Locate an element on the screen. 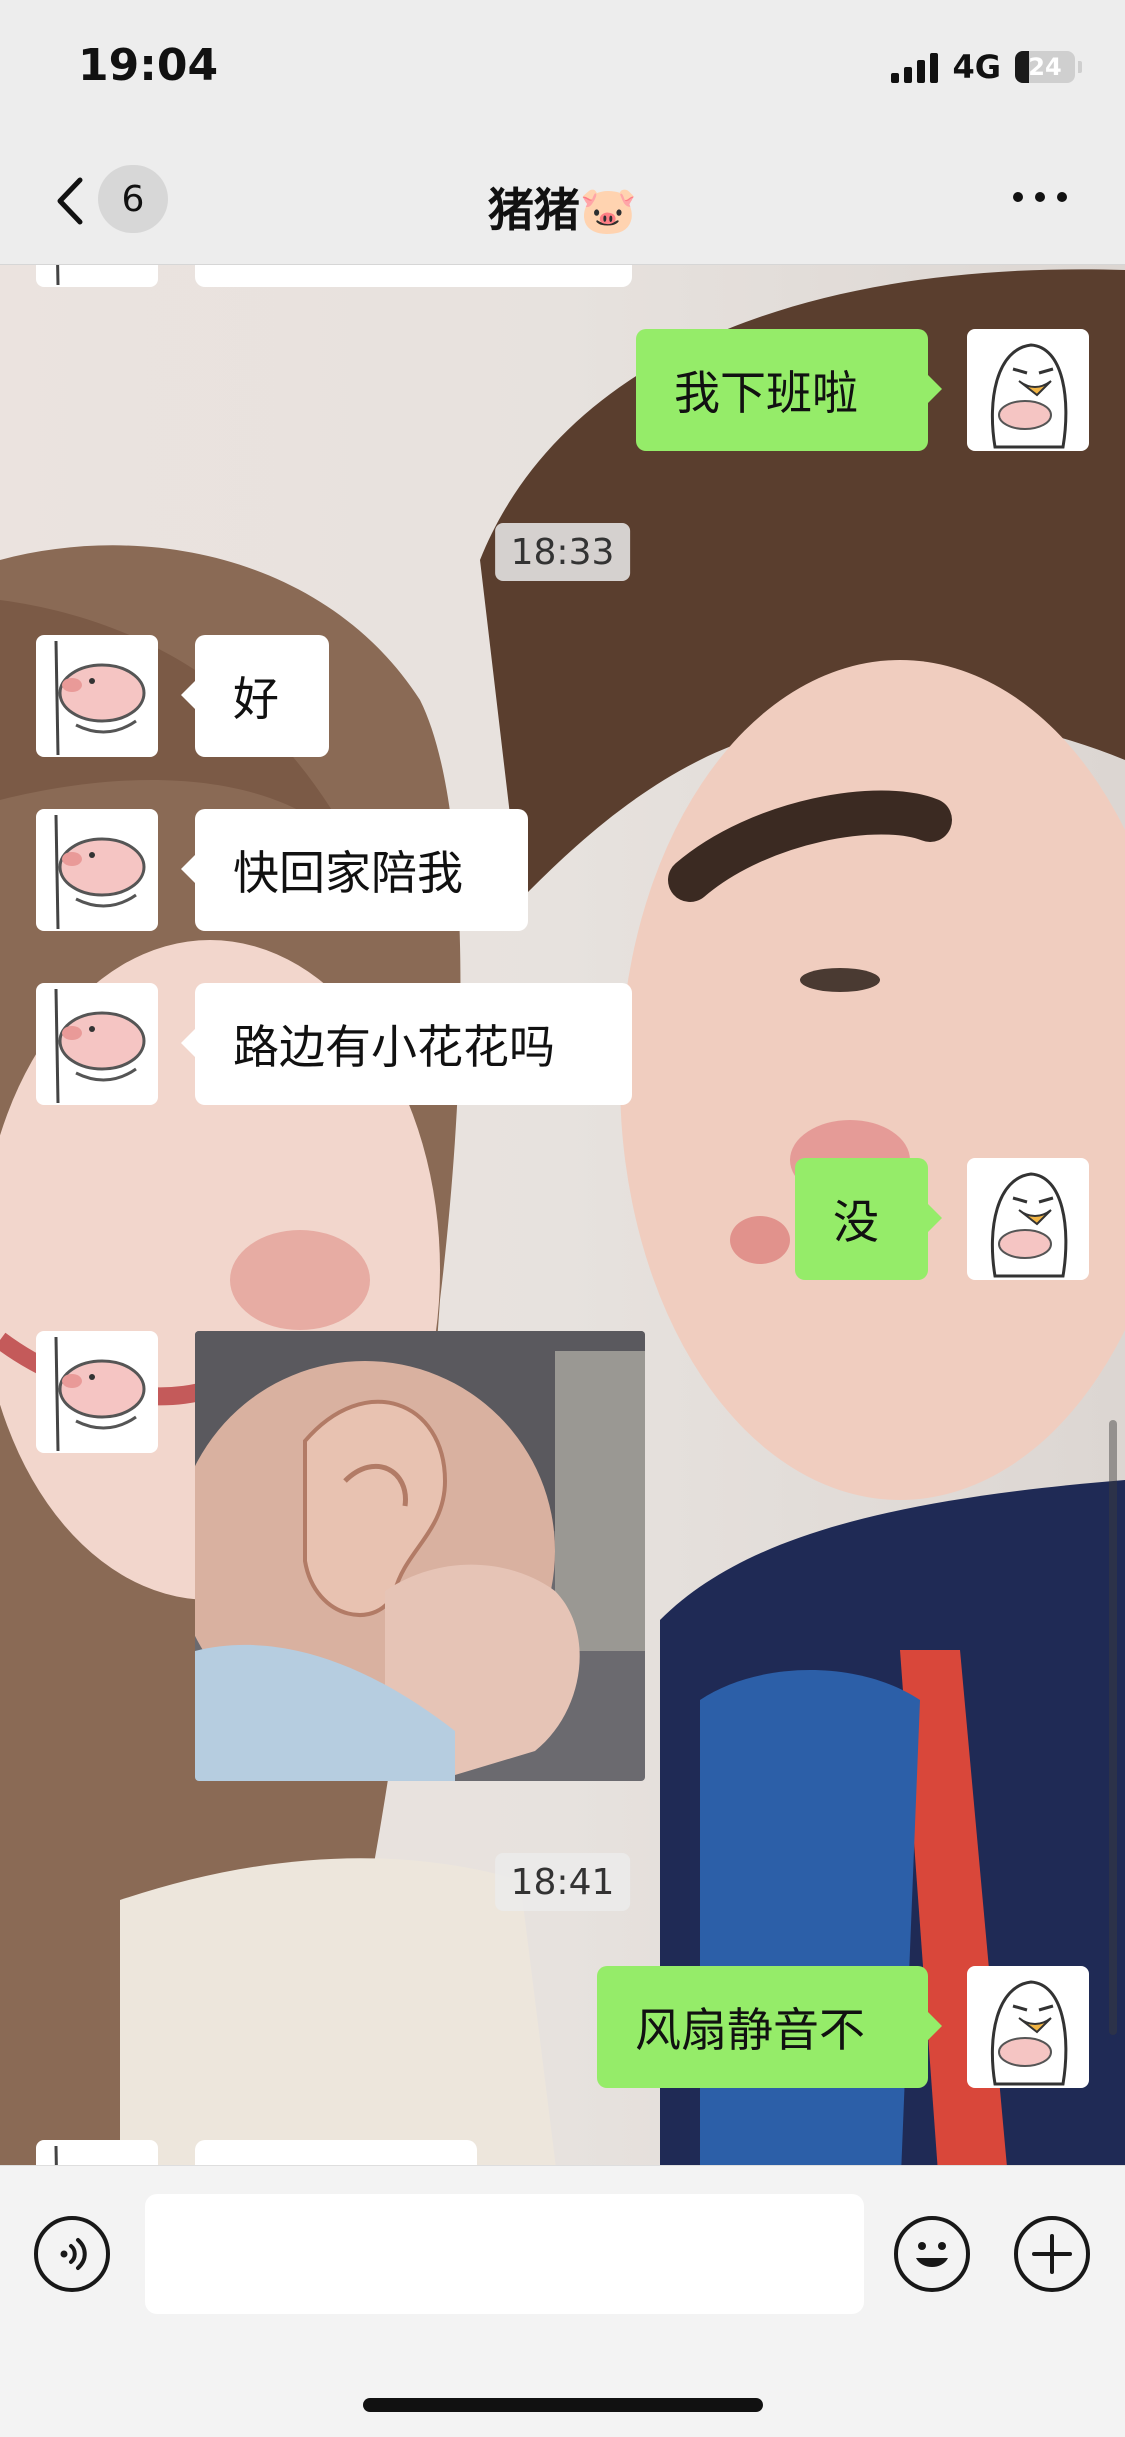 Image resolution: width=1125 pixels, height=2437 pixels. message-bubble-sent: 风扇静音不 is located at coordinates (769, 2027).